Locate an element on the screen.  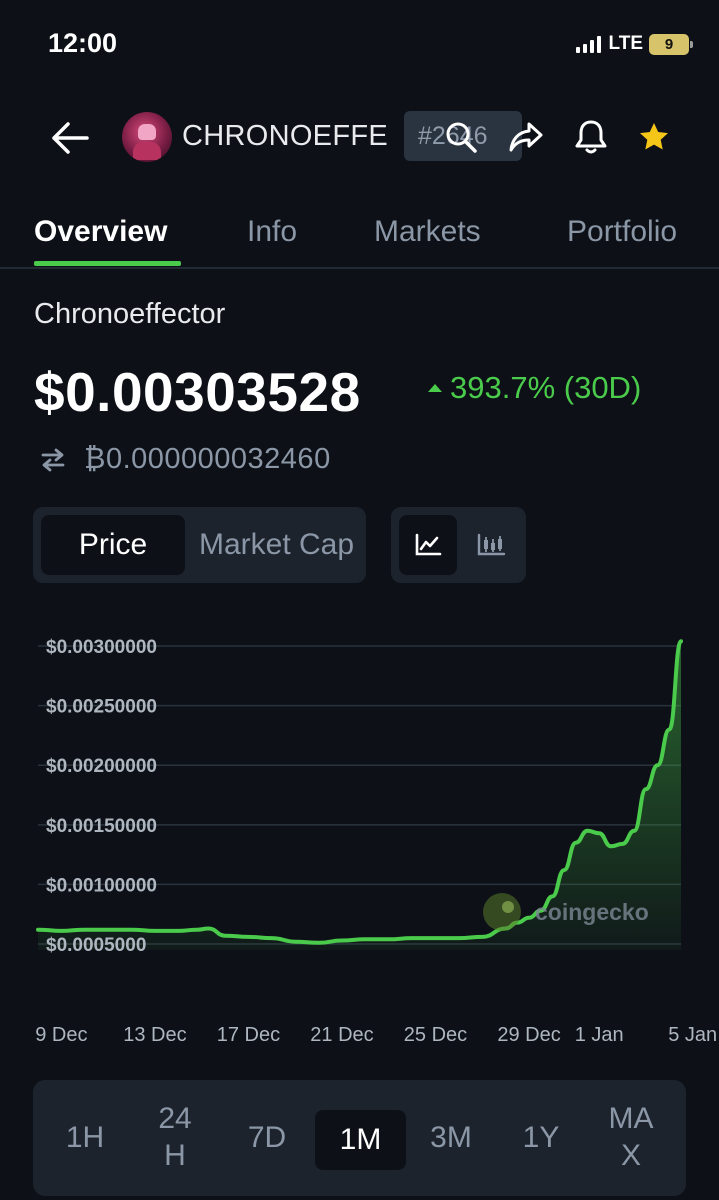
range-1y: 1Y is located at coordinates (541, 1138).